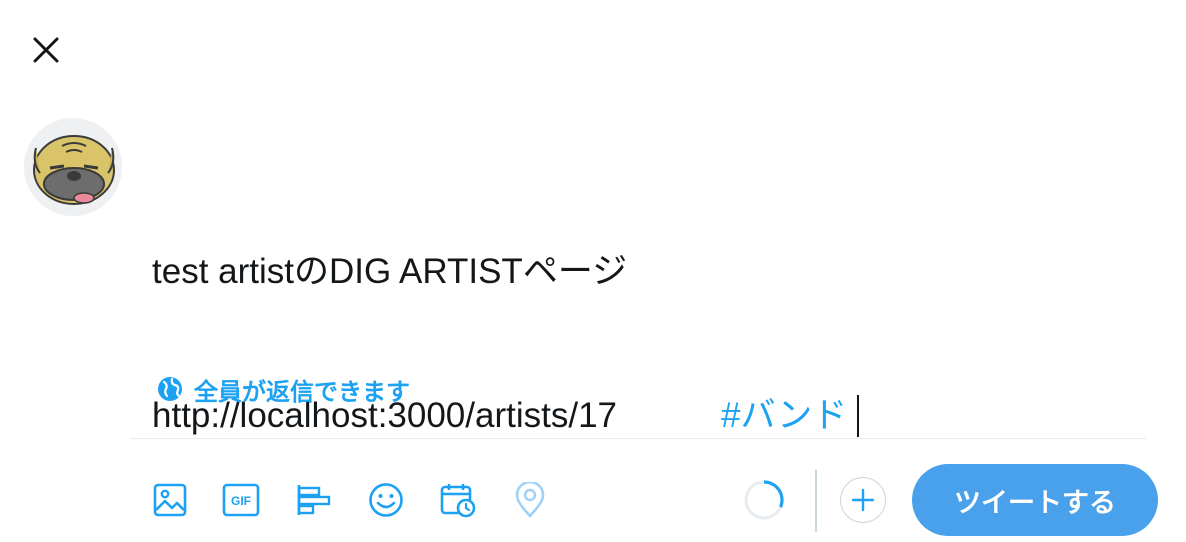 This screenshot has width=1186, height=542. I want to click on svg-text: GIF, so click(241, 501).